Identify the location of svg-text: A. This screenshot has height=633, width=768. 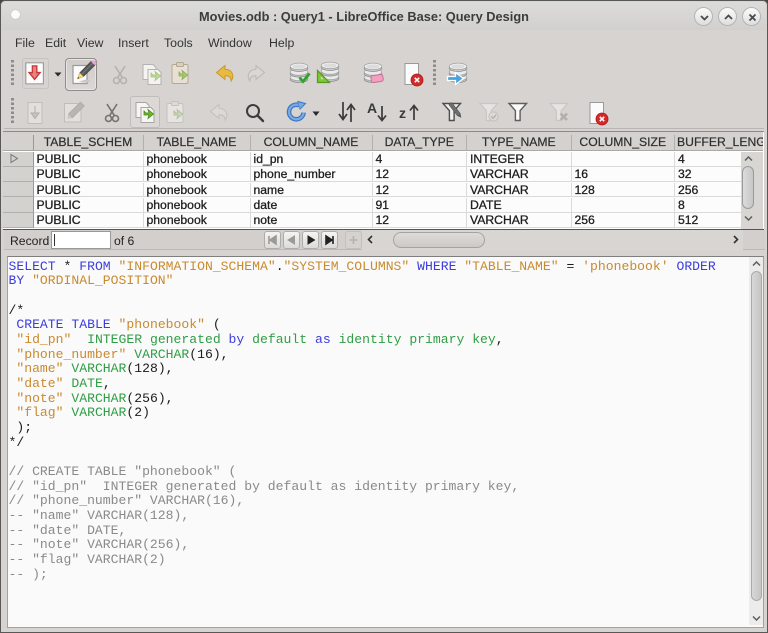
(372, 108).